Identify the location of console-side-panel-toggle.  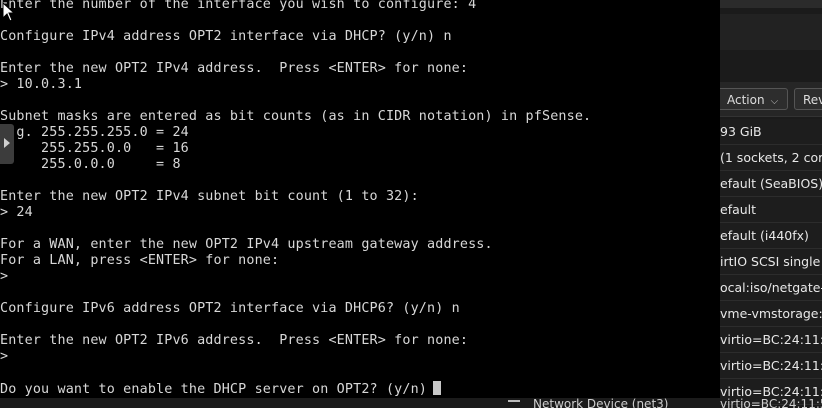
(7, 144).